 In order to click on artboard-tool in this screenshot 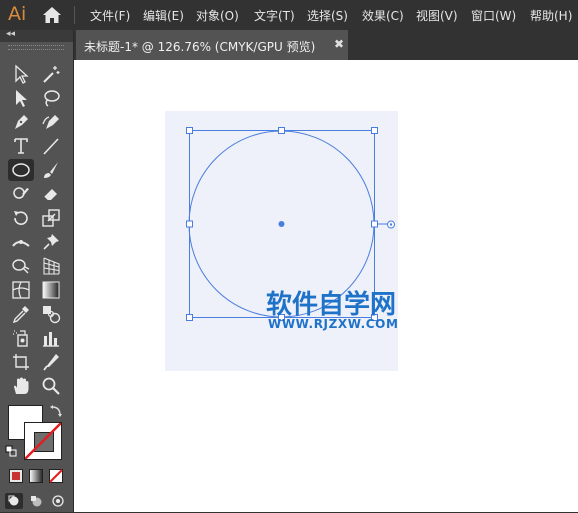, I will do `click(21, 362)`.